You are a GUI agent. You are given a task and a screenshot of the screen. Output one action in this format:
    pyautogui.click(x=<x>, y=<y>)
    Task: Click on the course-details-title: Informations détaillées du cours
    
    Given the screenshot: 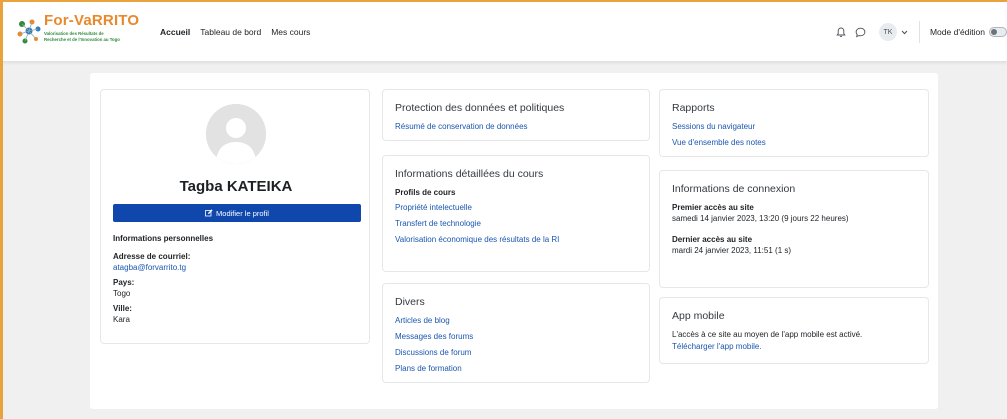 What is the action you would take?
    pyautogui.click(x=469, y=174)
    